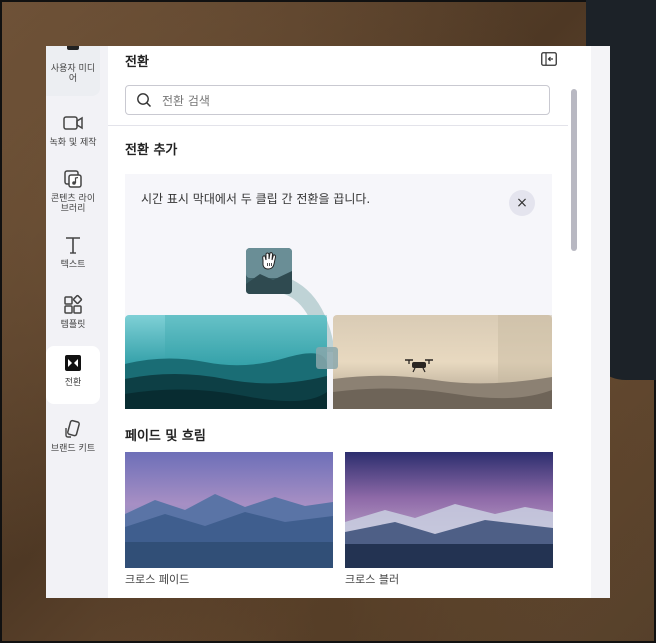  What do you see at coordinates (137, 62) in the screenshot?
I see `panel-title: 전환` at bounding box center [137, 62].